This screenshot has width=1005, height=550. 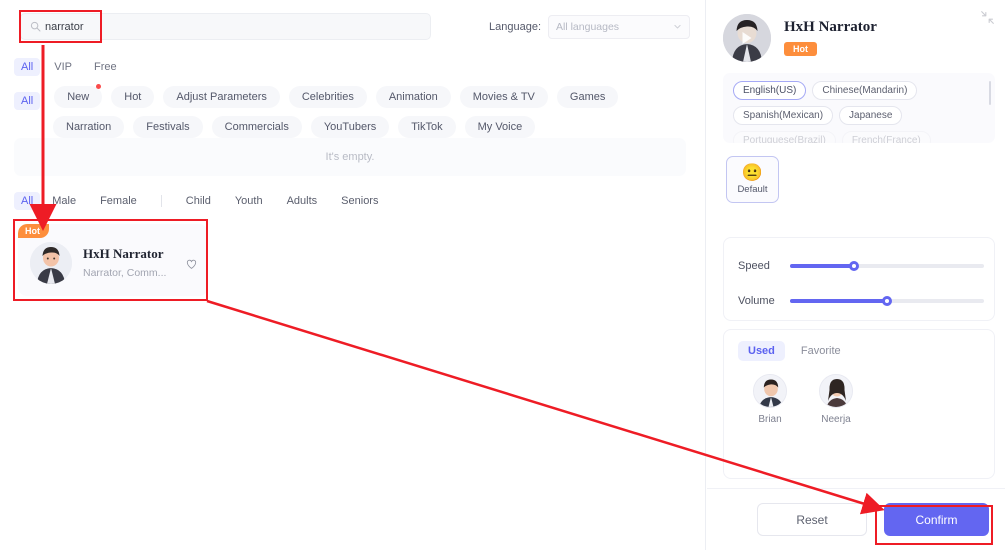 I want to click on recent-voices-list: Brian Neerja, so click(x=812, y=399).